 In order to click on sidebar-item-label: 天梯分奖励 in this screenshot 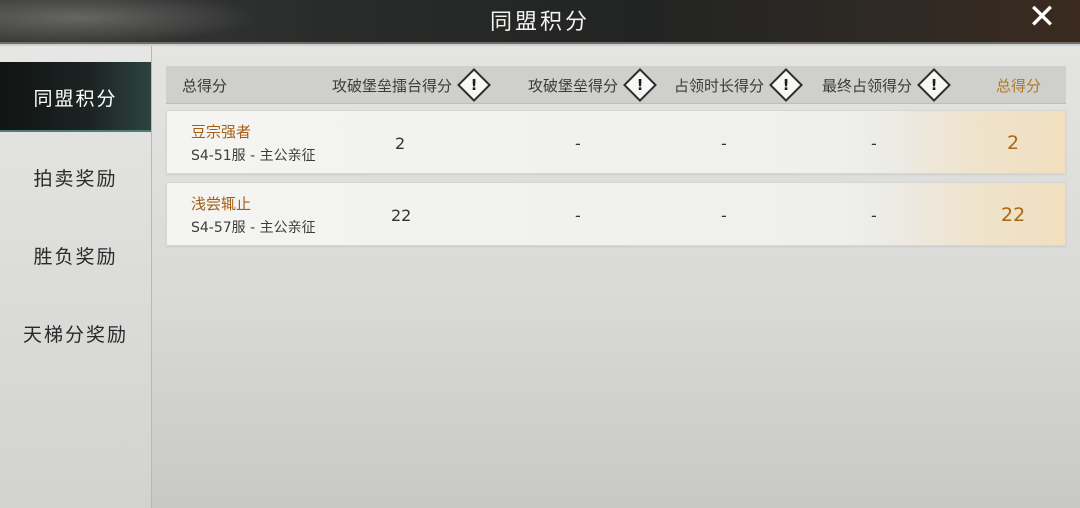, I will do `click(75, 334)`.